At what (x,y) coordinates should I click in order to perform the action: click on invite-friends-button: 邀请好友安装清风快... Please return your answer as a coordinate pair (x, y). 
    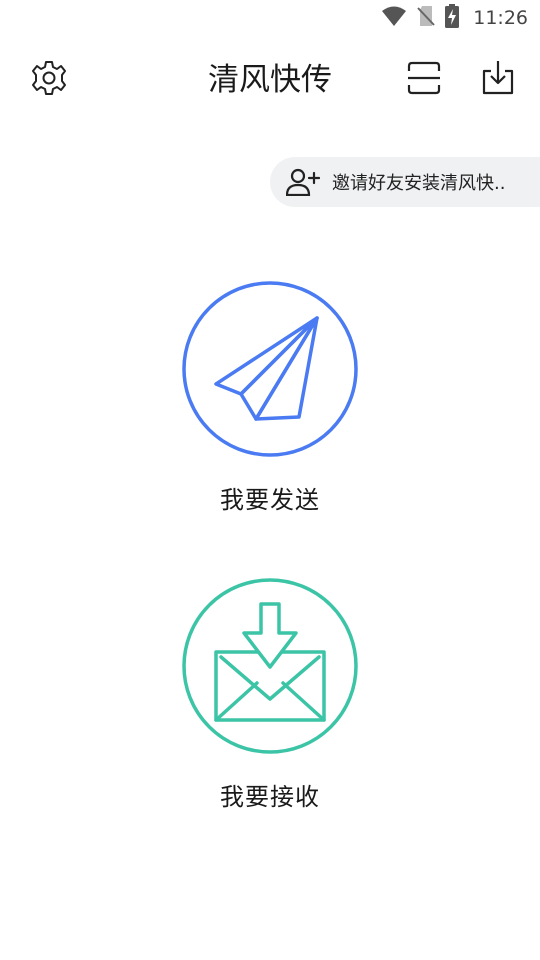
    Looking at the image, I should click on (405, 182).